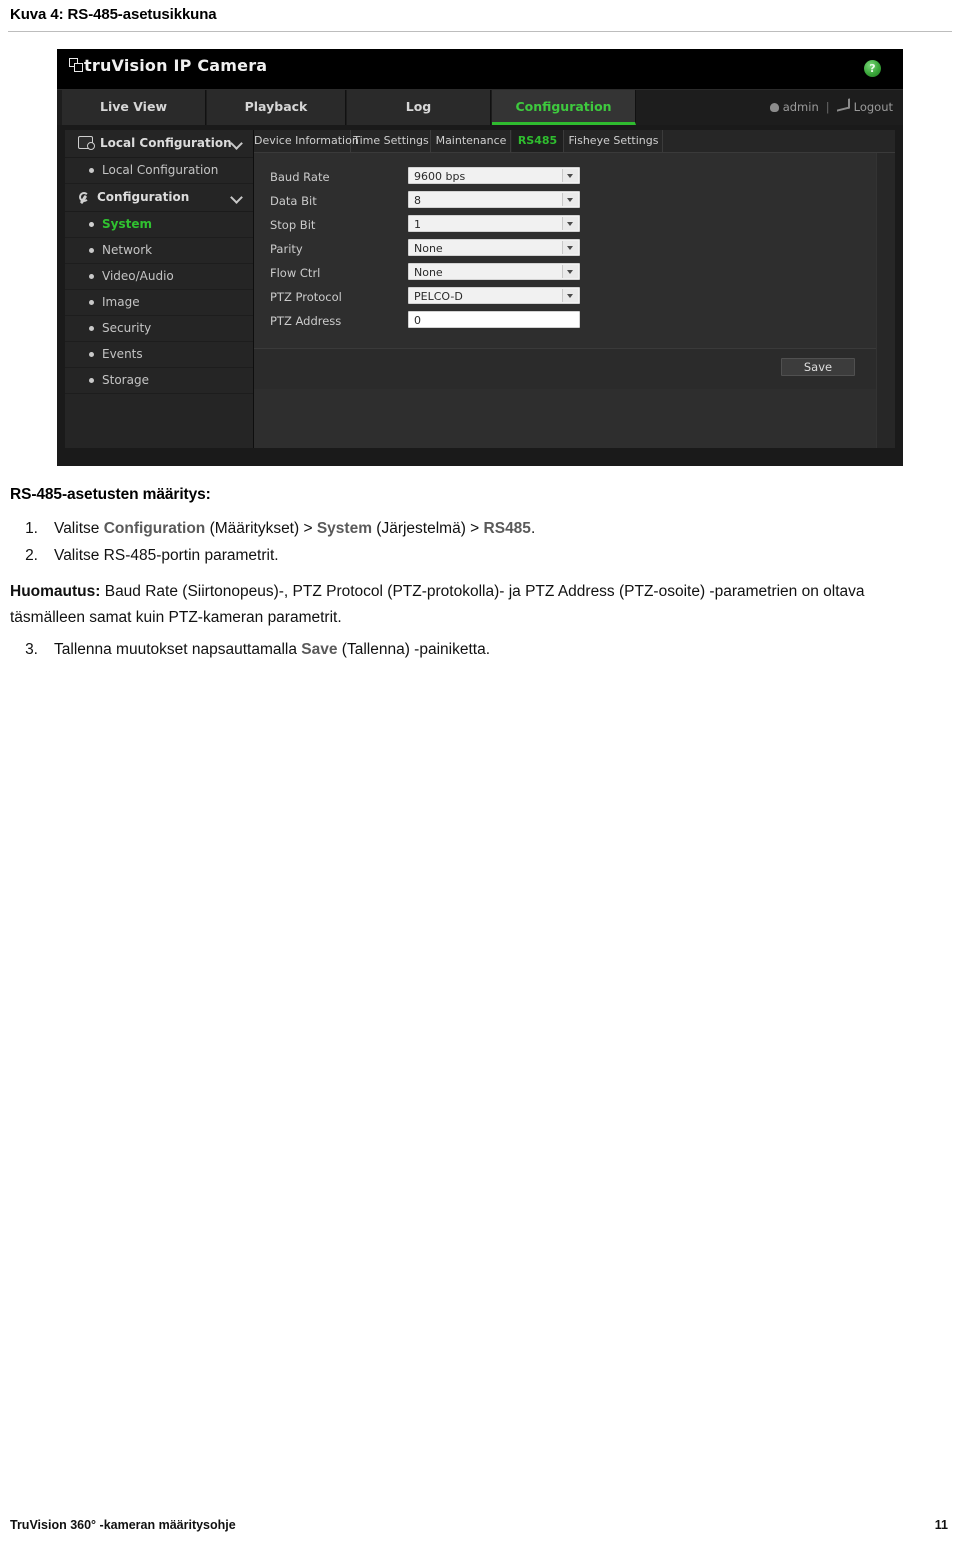 Image resolution: width=960 pixels, height=1548 pixels. Describe the element at coordinates (113, 14) in the screenshot. I see `figure-caption: Kuva 4: RS-485-asetusikkuna` at that location.